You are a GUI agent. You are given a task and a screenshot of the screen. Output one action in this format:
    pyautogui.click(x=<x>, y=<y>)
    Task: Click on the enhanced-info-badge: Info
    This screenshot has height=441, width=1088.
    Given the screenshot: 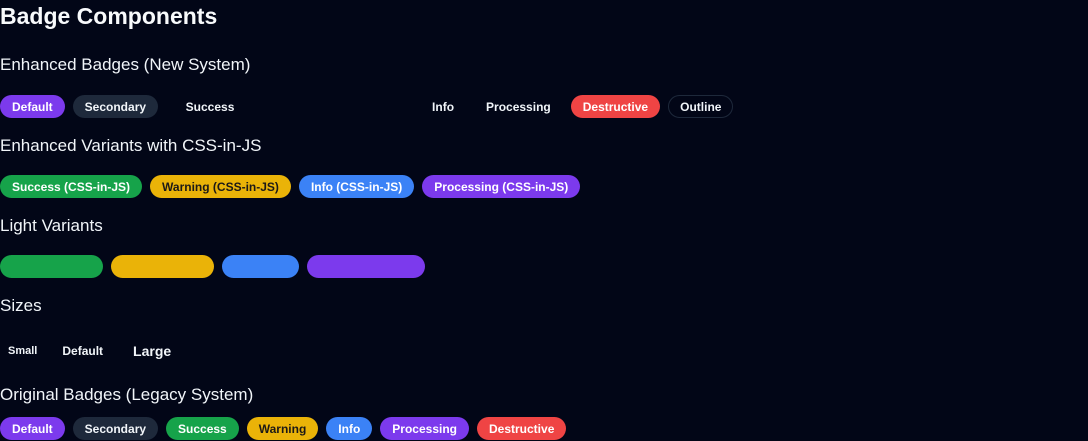 What is the action you would take?
    pyautogui.click(x=443, y=106)
    